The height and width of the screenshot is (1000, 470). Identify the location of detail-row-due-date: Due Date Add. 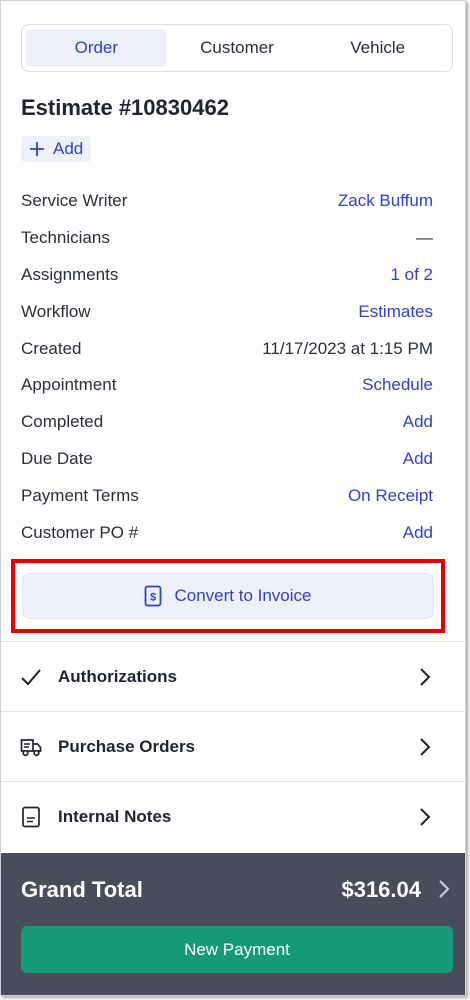
(227, 459).